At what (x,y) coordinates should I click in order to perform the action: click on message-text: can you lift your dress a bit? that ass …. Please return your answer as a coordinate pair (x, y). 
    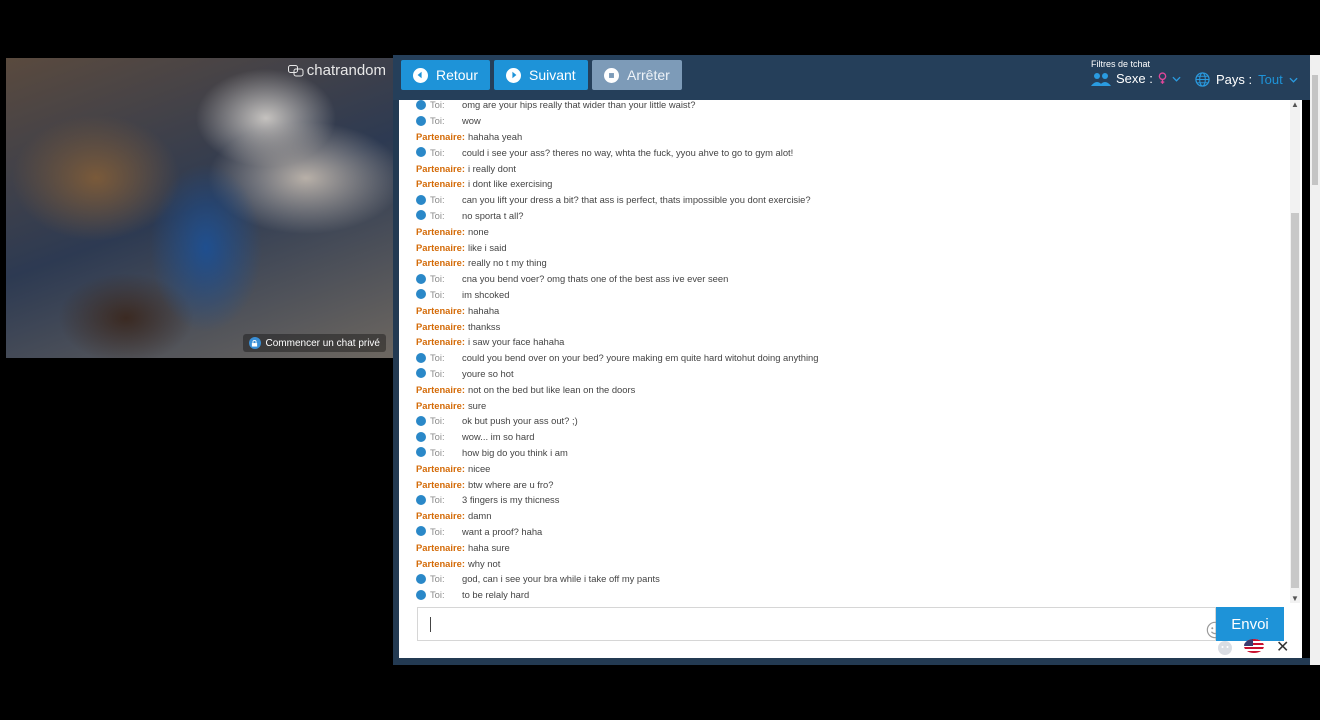
    Looking at the image, I should click on (636, 200).